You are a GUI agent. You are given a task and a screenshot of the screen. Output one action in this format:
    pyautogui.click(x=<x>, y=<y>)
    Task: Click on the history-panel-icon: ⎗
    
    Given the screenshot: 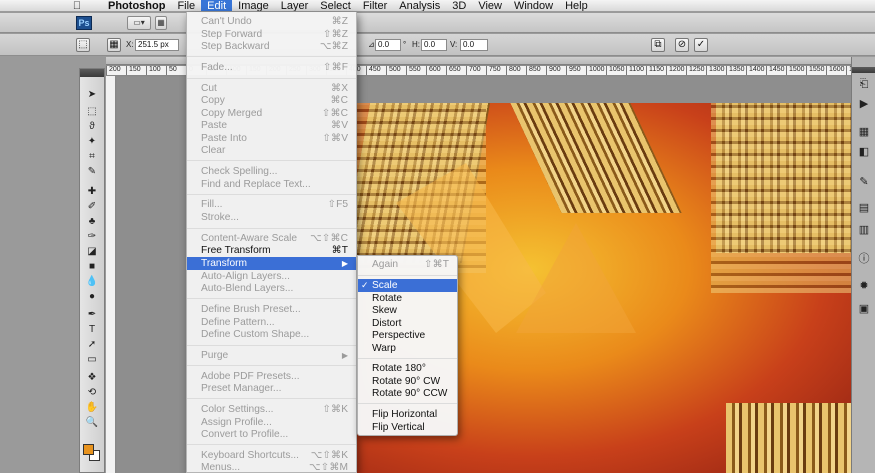 What is the action you would take?
    pyautogui.click(x=864, y=84)
    